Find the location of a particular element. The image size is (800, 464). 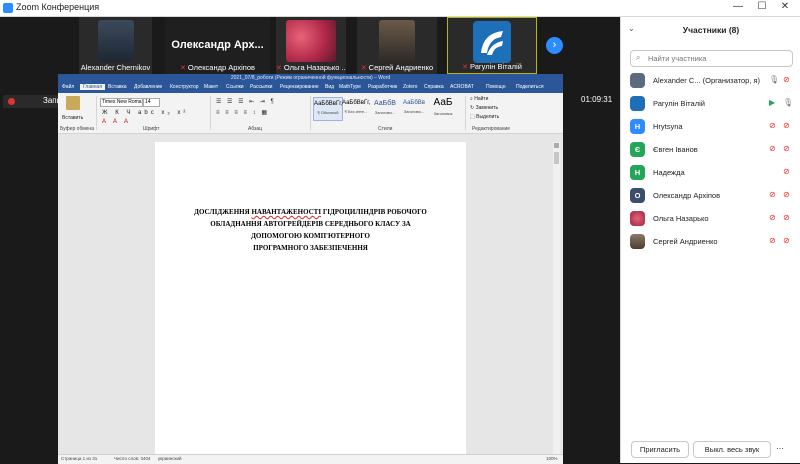

tab-assist: Помощн is located at coordinates (495, 87).